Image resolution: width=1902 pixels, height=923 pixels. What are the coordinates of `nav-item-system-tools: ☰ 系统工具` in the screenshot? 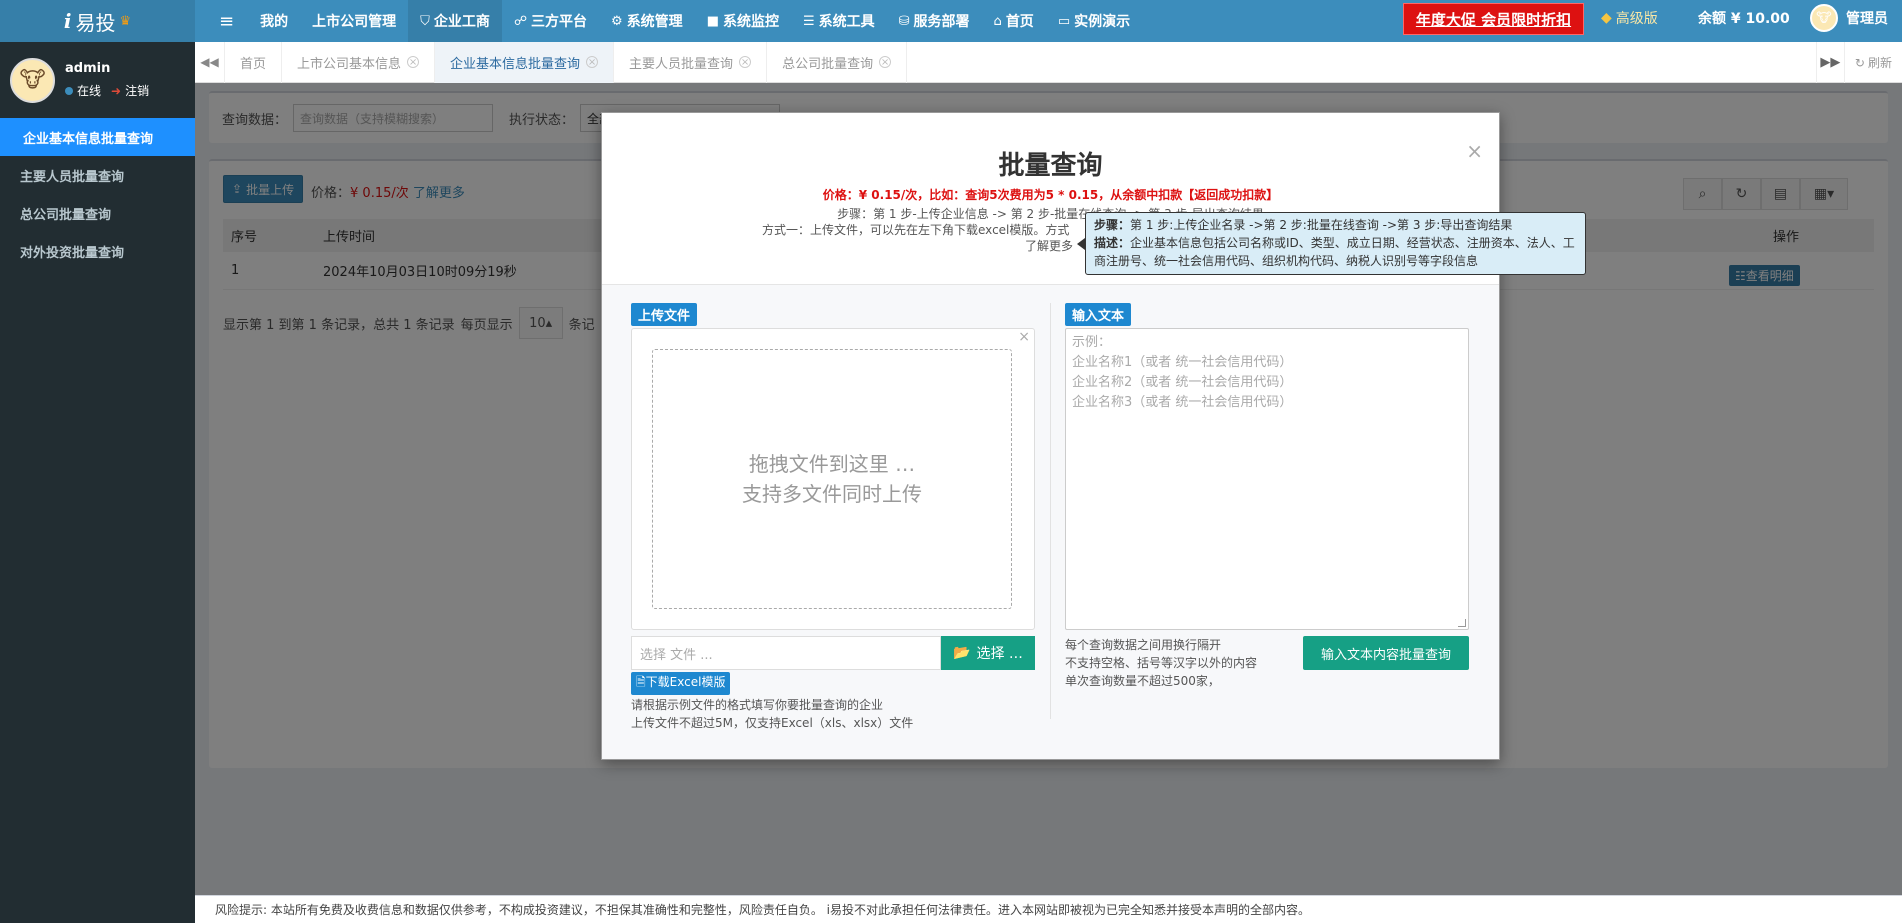 It's located at (839, 21).